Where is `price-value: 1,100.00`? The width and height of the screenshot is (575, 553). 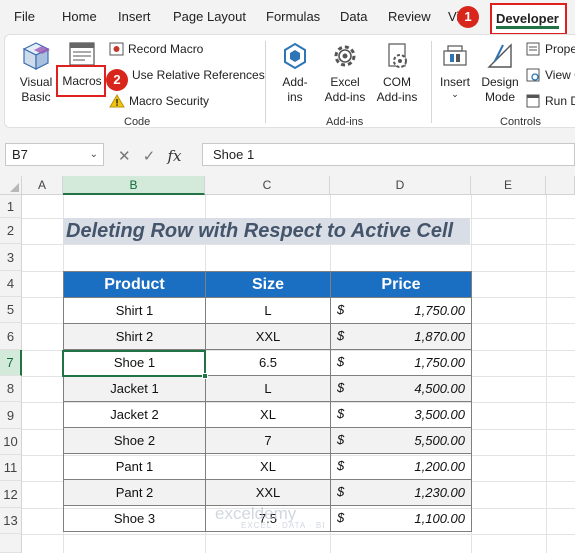 price-value: 1,100.00 is located at coordinates (439, 518).